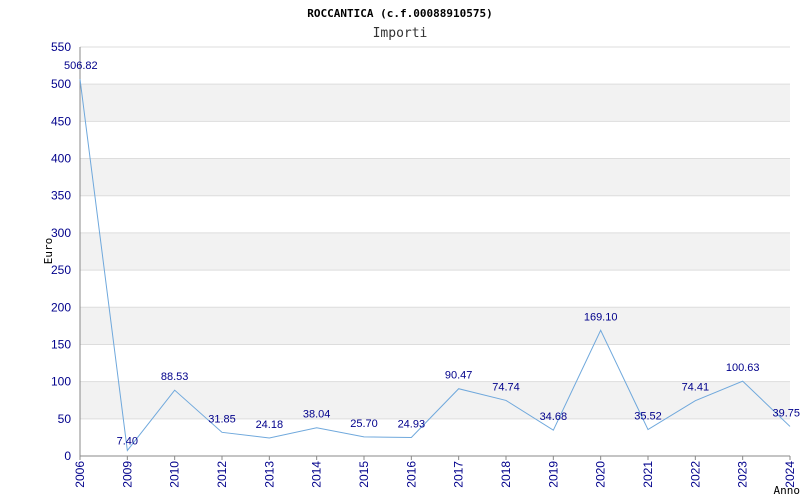 Image resolution: width=800 pixels, height=500 pixels. Describe the element at coordinates (743, 474) in the screenshot. I see `x-tick-label: 2023` at that location.